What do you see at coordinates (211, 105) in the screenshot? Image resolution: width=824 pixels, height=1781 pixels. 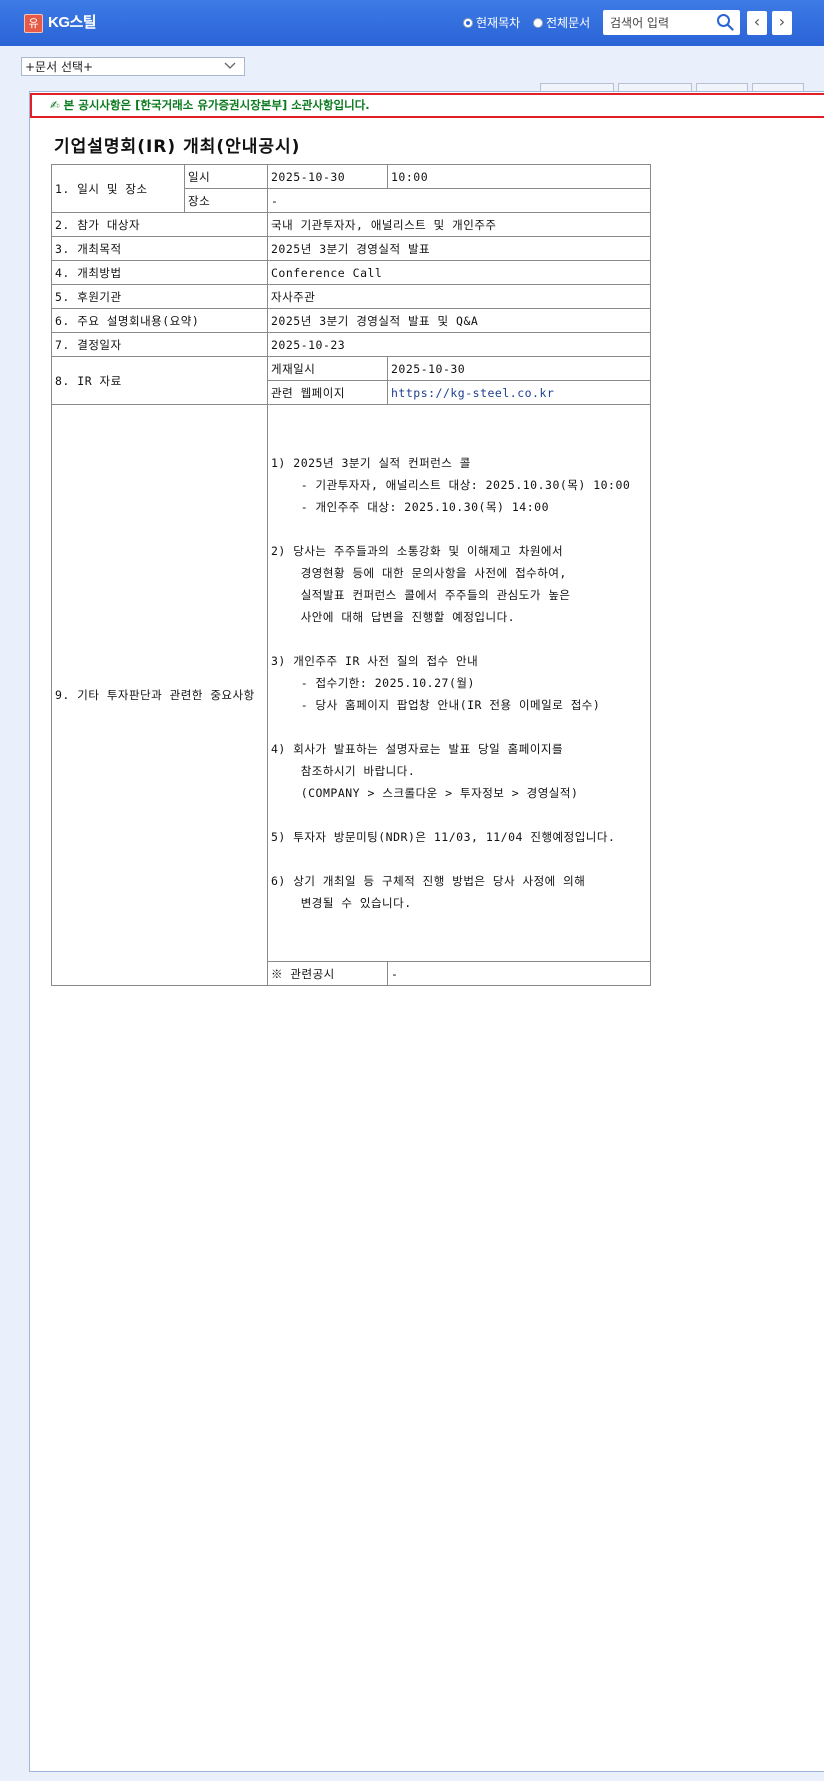 I see `notice-organization: [한국거래소 유가증권시장본부]` at bounding box center [211, 105].